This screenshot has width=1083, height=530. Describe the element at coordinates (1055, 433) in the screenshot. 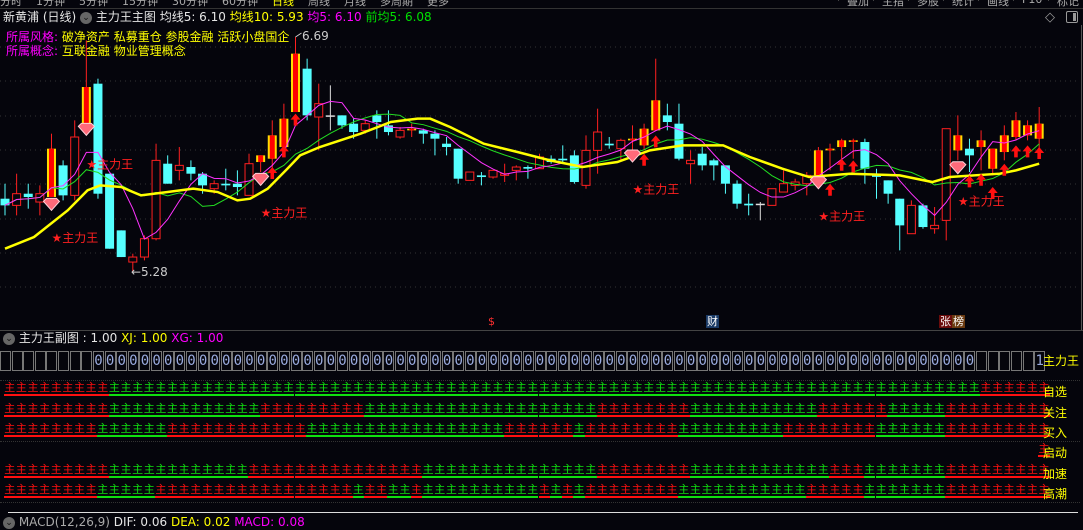

I see `row-label: 买入` at that location.